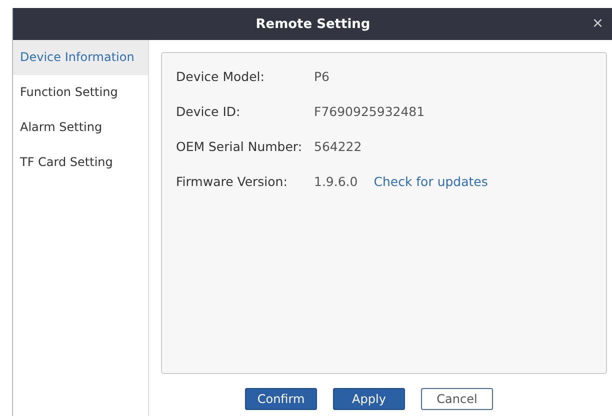  I want to click on check-updates-link: Check for updates, so click(431, 181).